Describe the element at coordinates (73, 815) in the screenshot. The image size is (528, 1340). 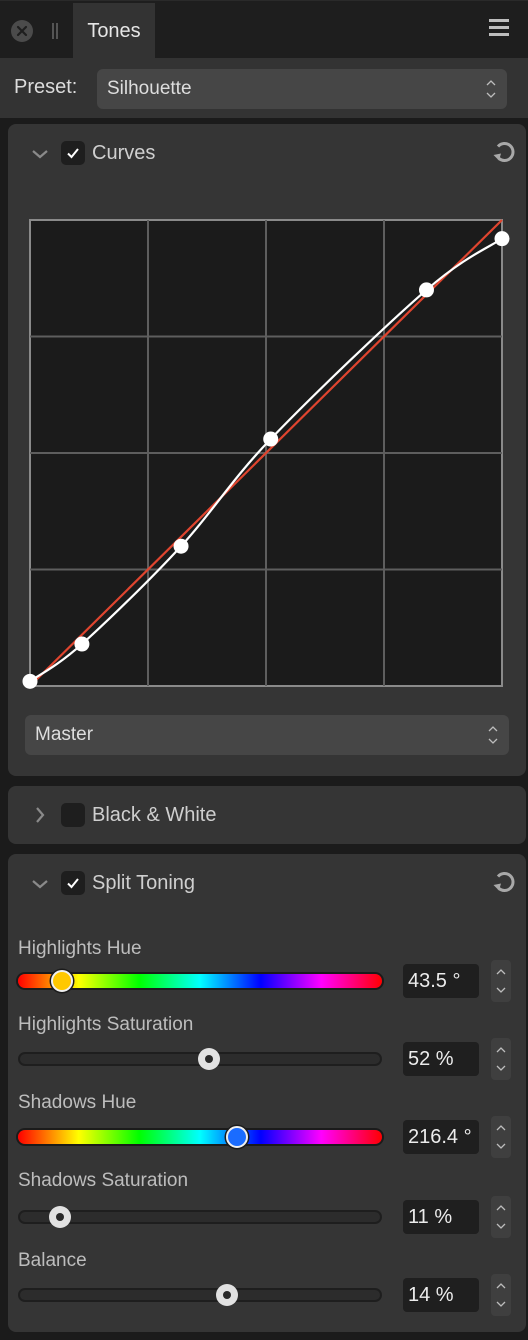
I see `black-white-enable-checkbox` at that location.